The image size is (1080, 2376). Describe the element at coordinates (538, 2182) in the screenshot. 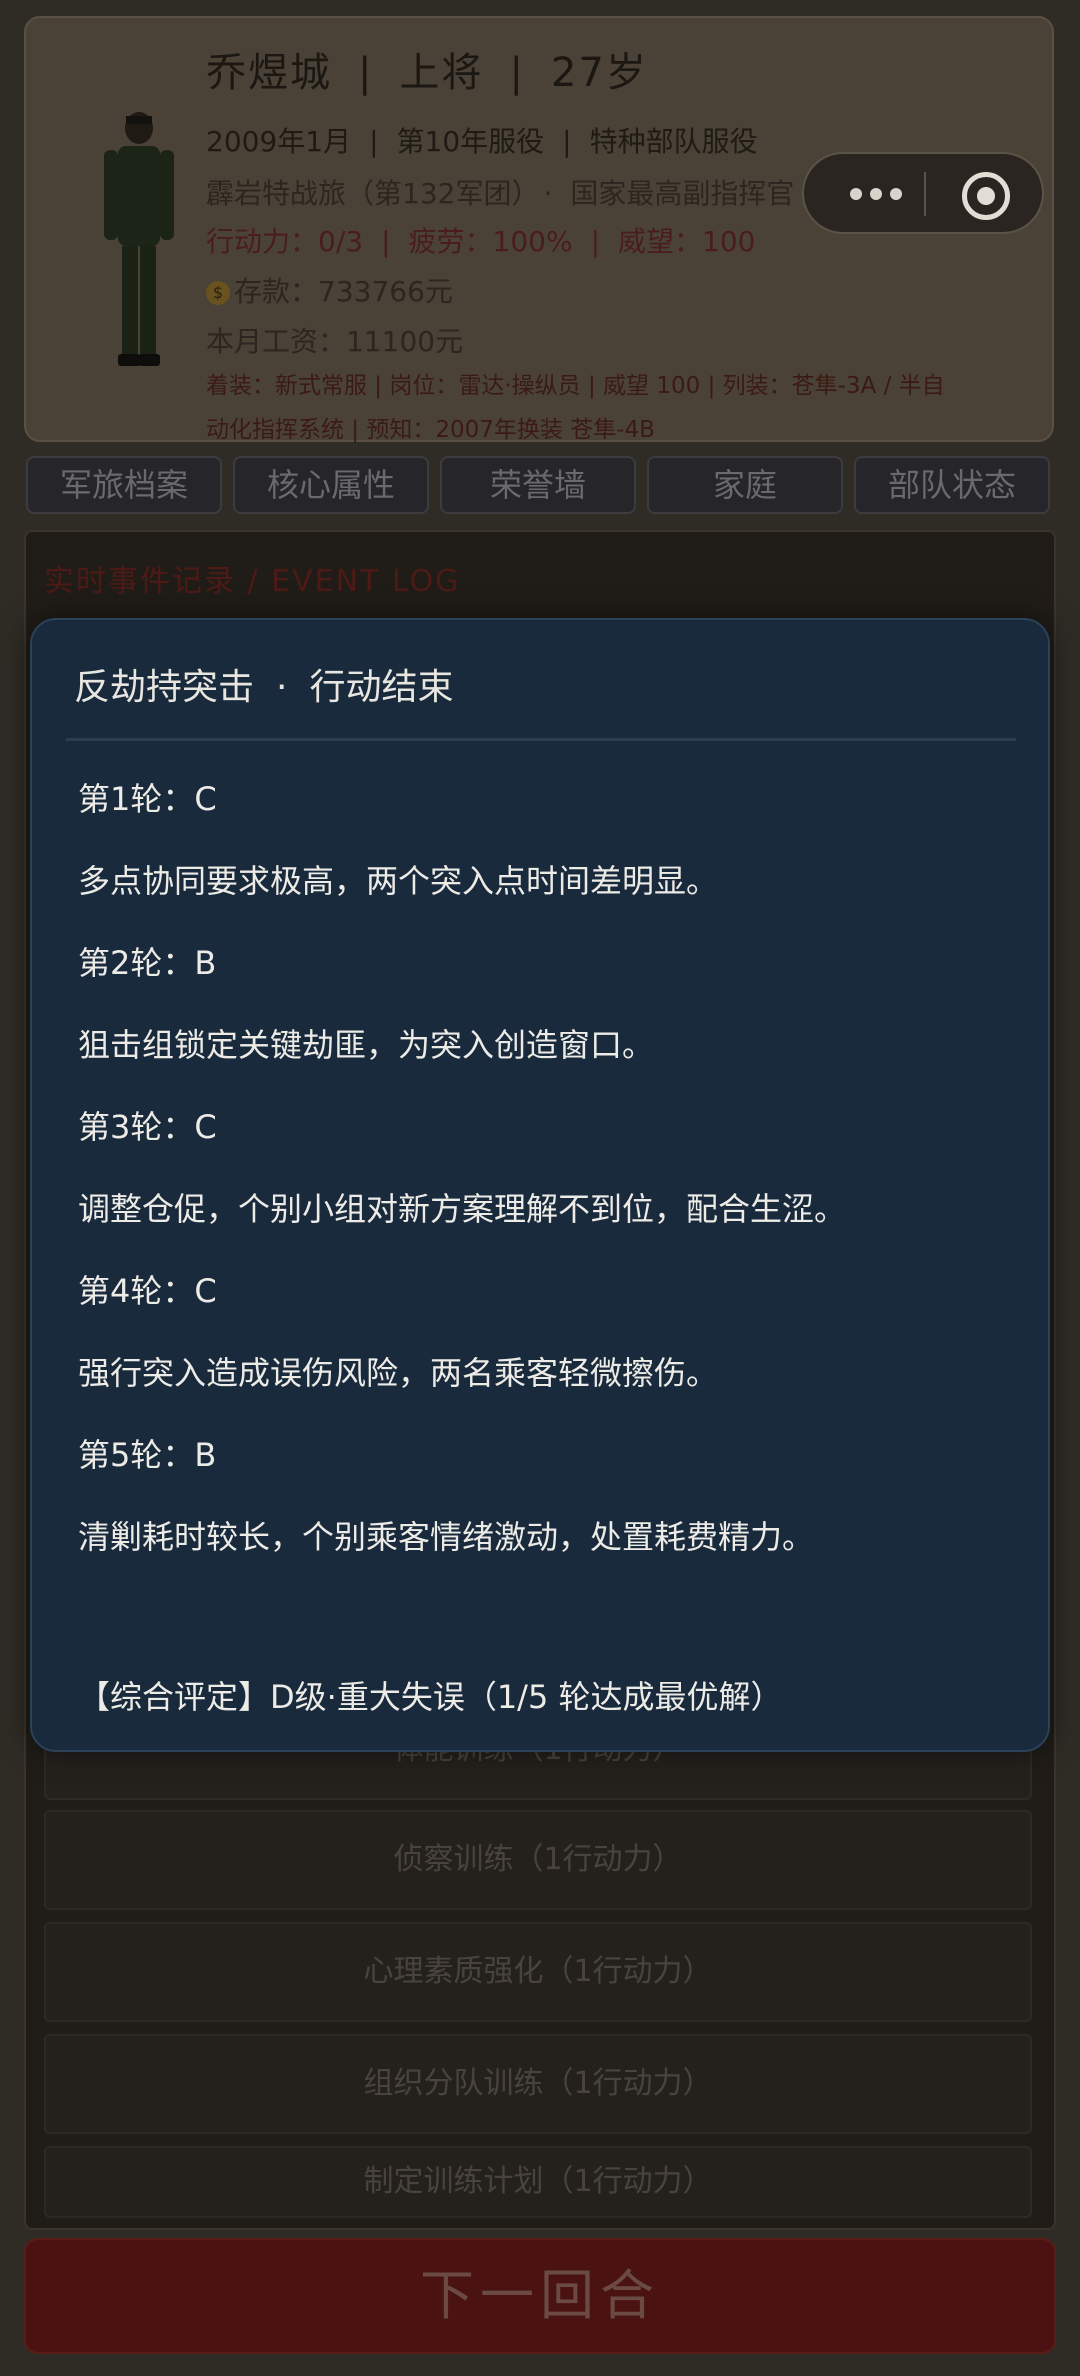

I see `training-button: 制定训练计划（1行动力）` at that location.